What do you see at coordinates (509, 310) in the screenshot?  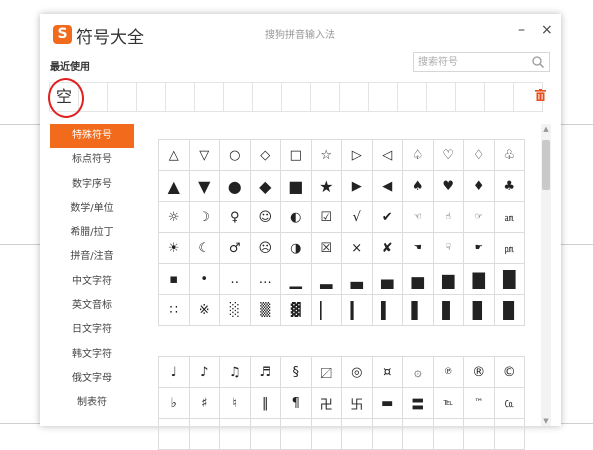 I see `symbol-cell: ▉` at bounding box center [509, 310].